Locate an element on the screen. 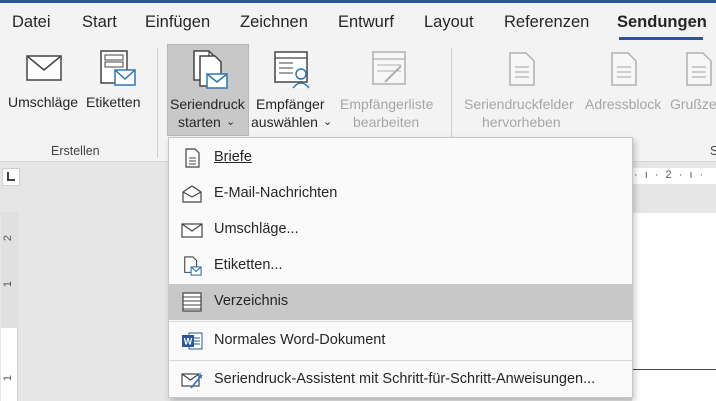 This screenshot has width=716, height=401. group-separator is located at coordinates (157, 103).